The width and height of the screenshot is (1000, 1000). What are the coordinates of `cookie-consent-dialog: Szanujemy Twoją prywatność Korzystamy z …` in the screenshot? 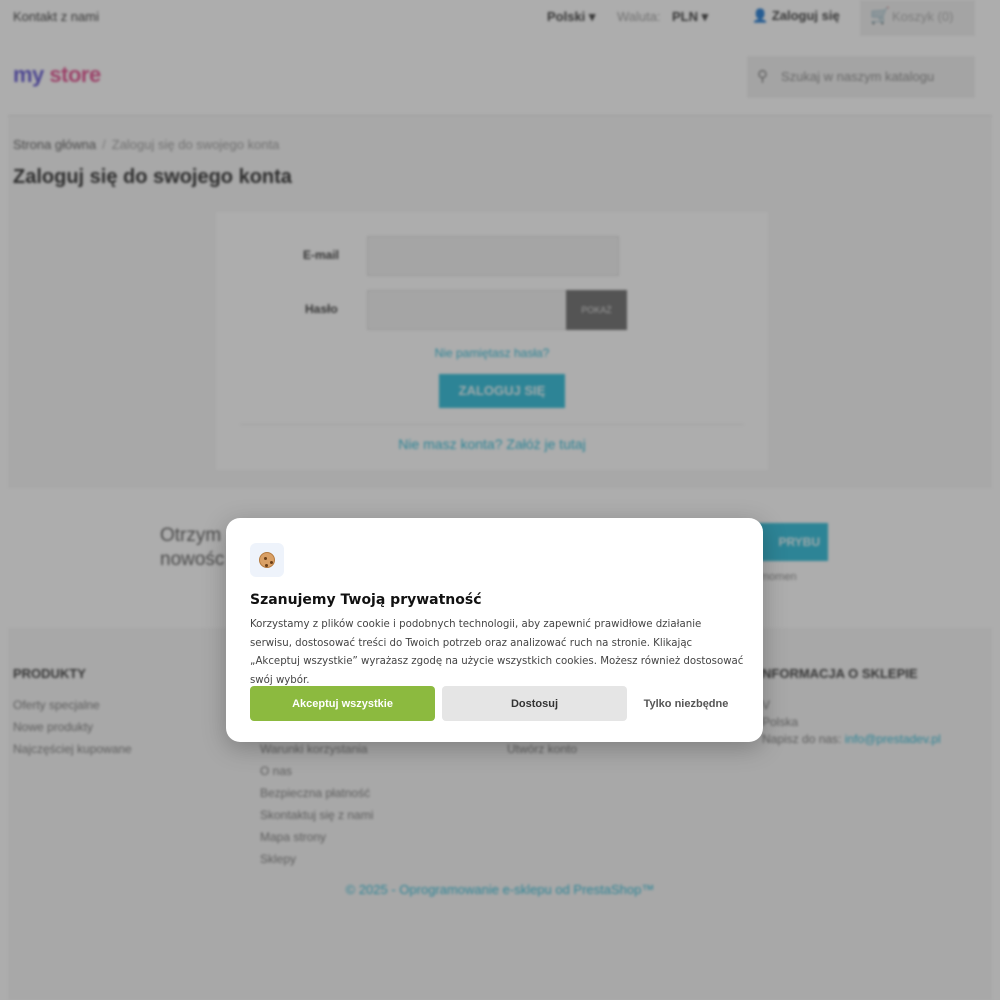 It's located at (494, 630).